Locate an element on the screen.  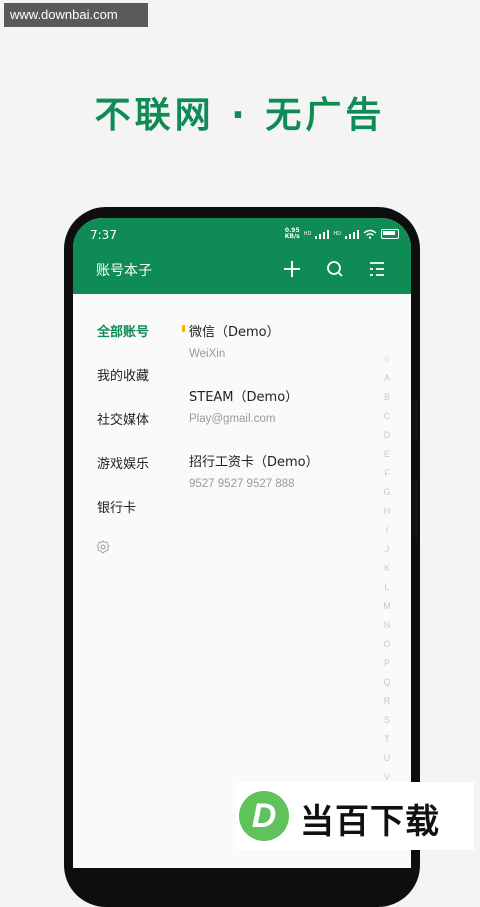
logo-mark: D is located at coordinates (264, 816).